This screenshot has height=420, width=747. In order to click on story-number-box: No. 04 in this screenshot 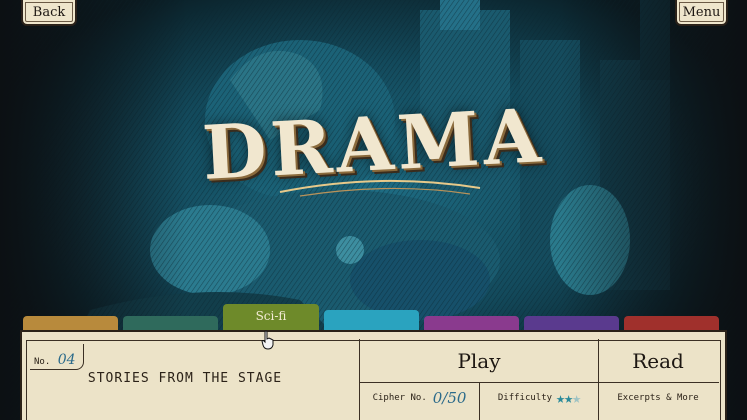, I will do `click(57, 357)`.